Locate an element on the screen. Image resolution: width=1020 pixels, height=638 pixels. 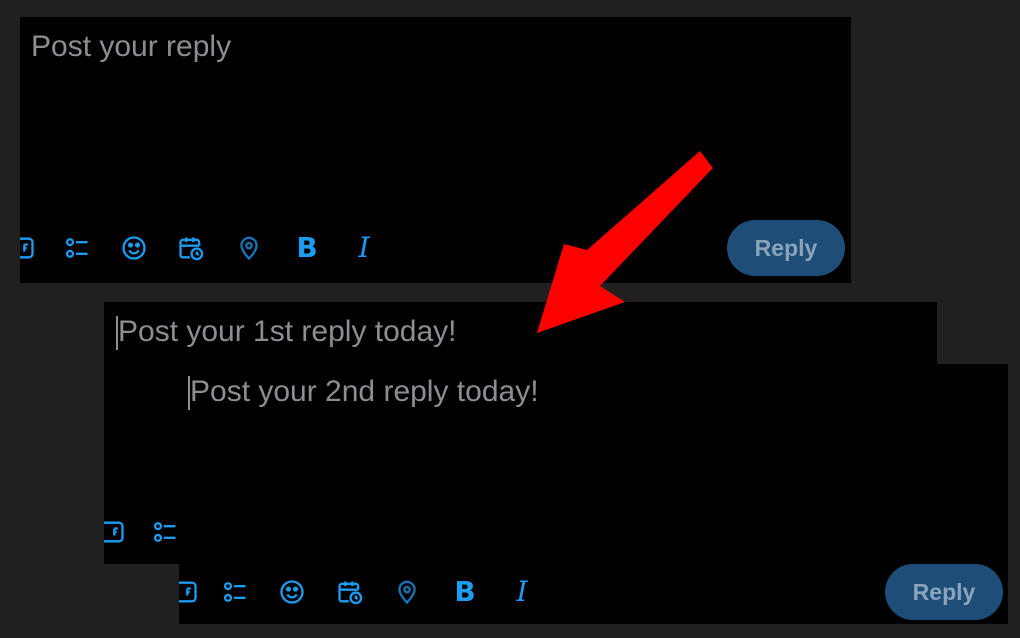
reply-placeholder: Post your 2nd reply today! is located at coordinates (364, 392).